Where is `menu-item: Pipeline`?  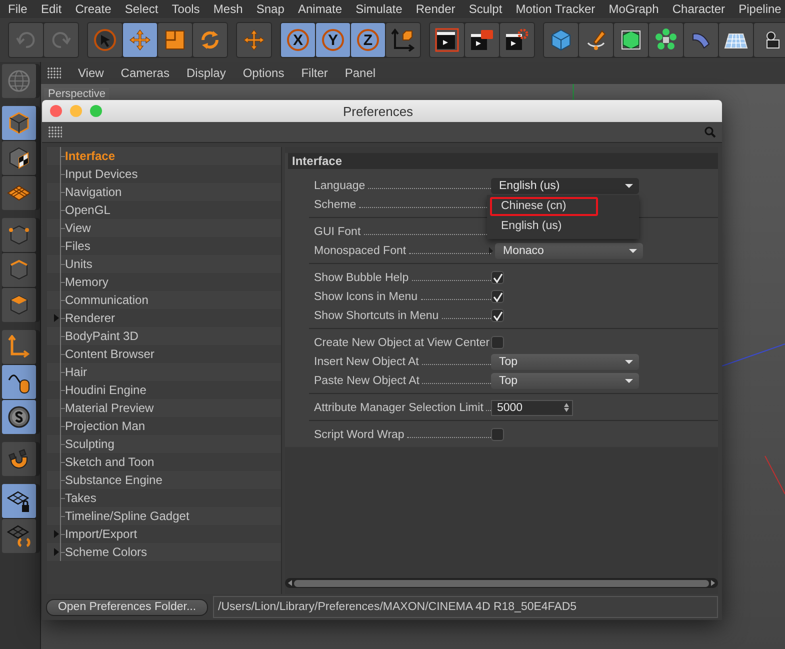 menu-item: Pipeline is located at coordinates (760, 9).